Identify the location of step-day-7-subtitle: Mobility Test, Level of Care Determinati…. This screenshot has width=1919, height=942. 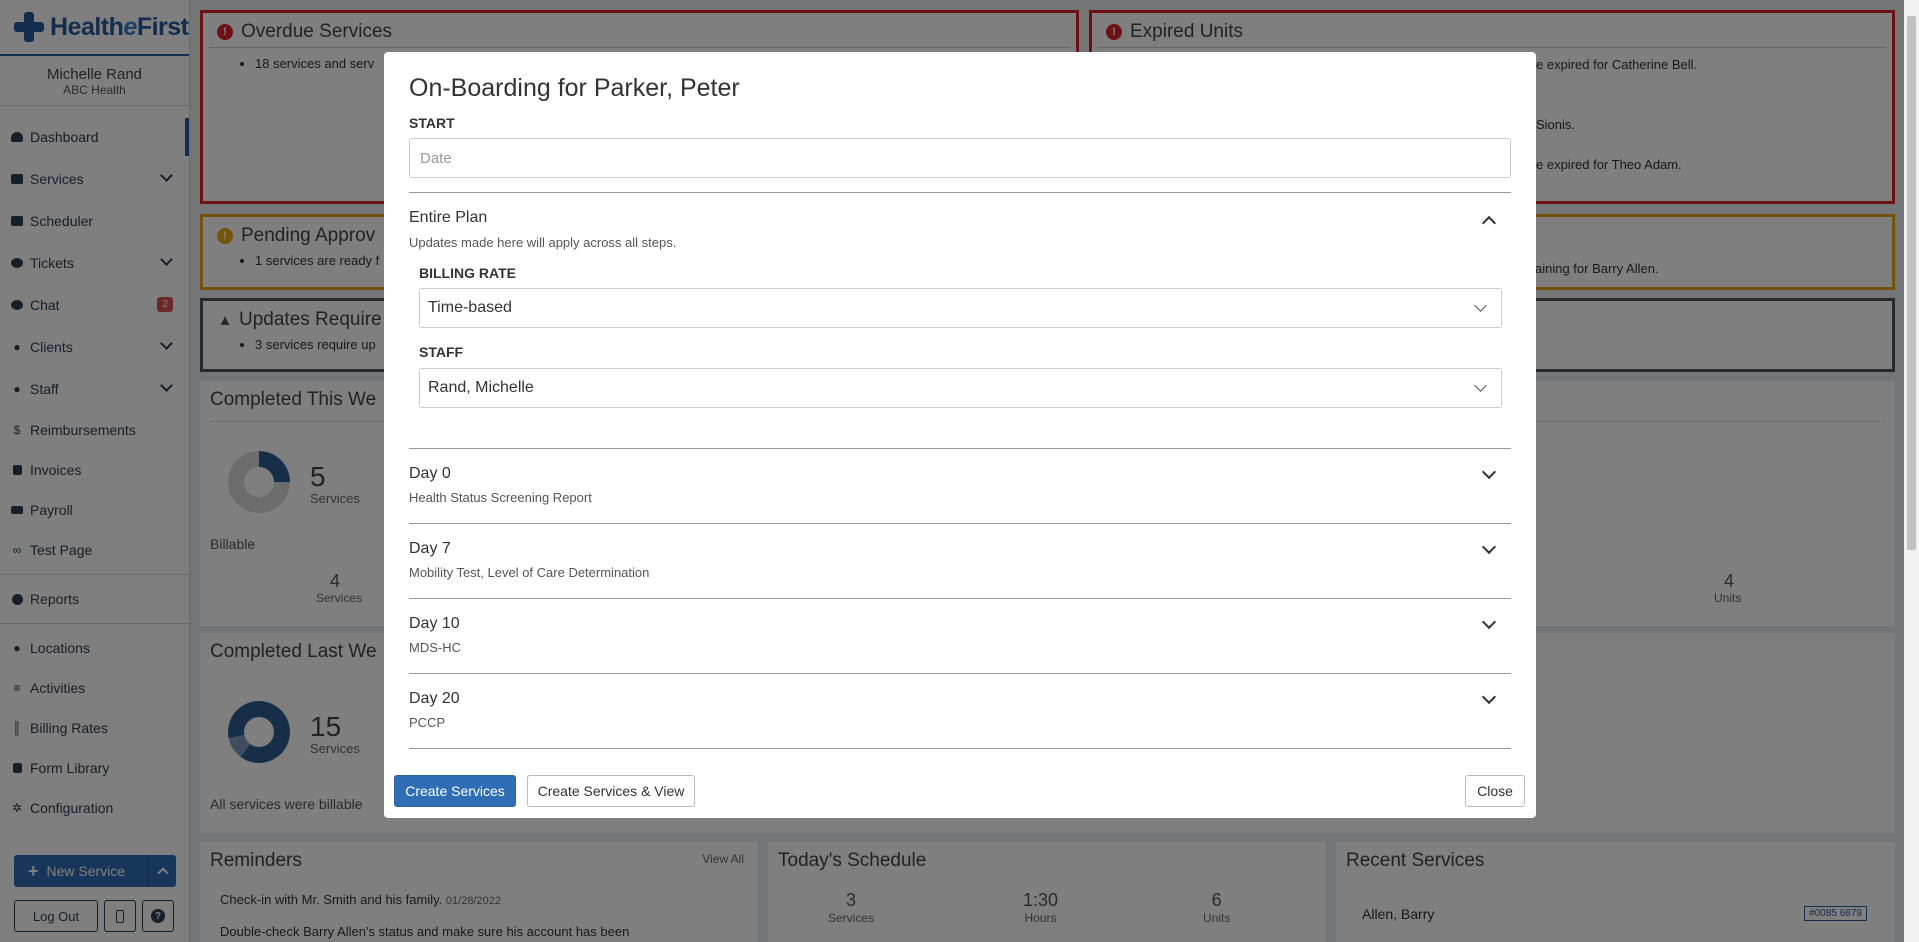
(529, 572).